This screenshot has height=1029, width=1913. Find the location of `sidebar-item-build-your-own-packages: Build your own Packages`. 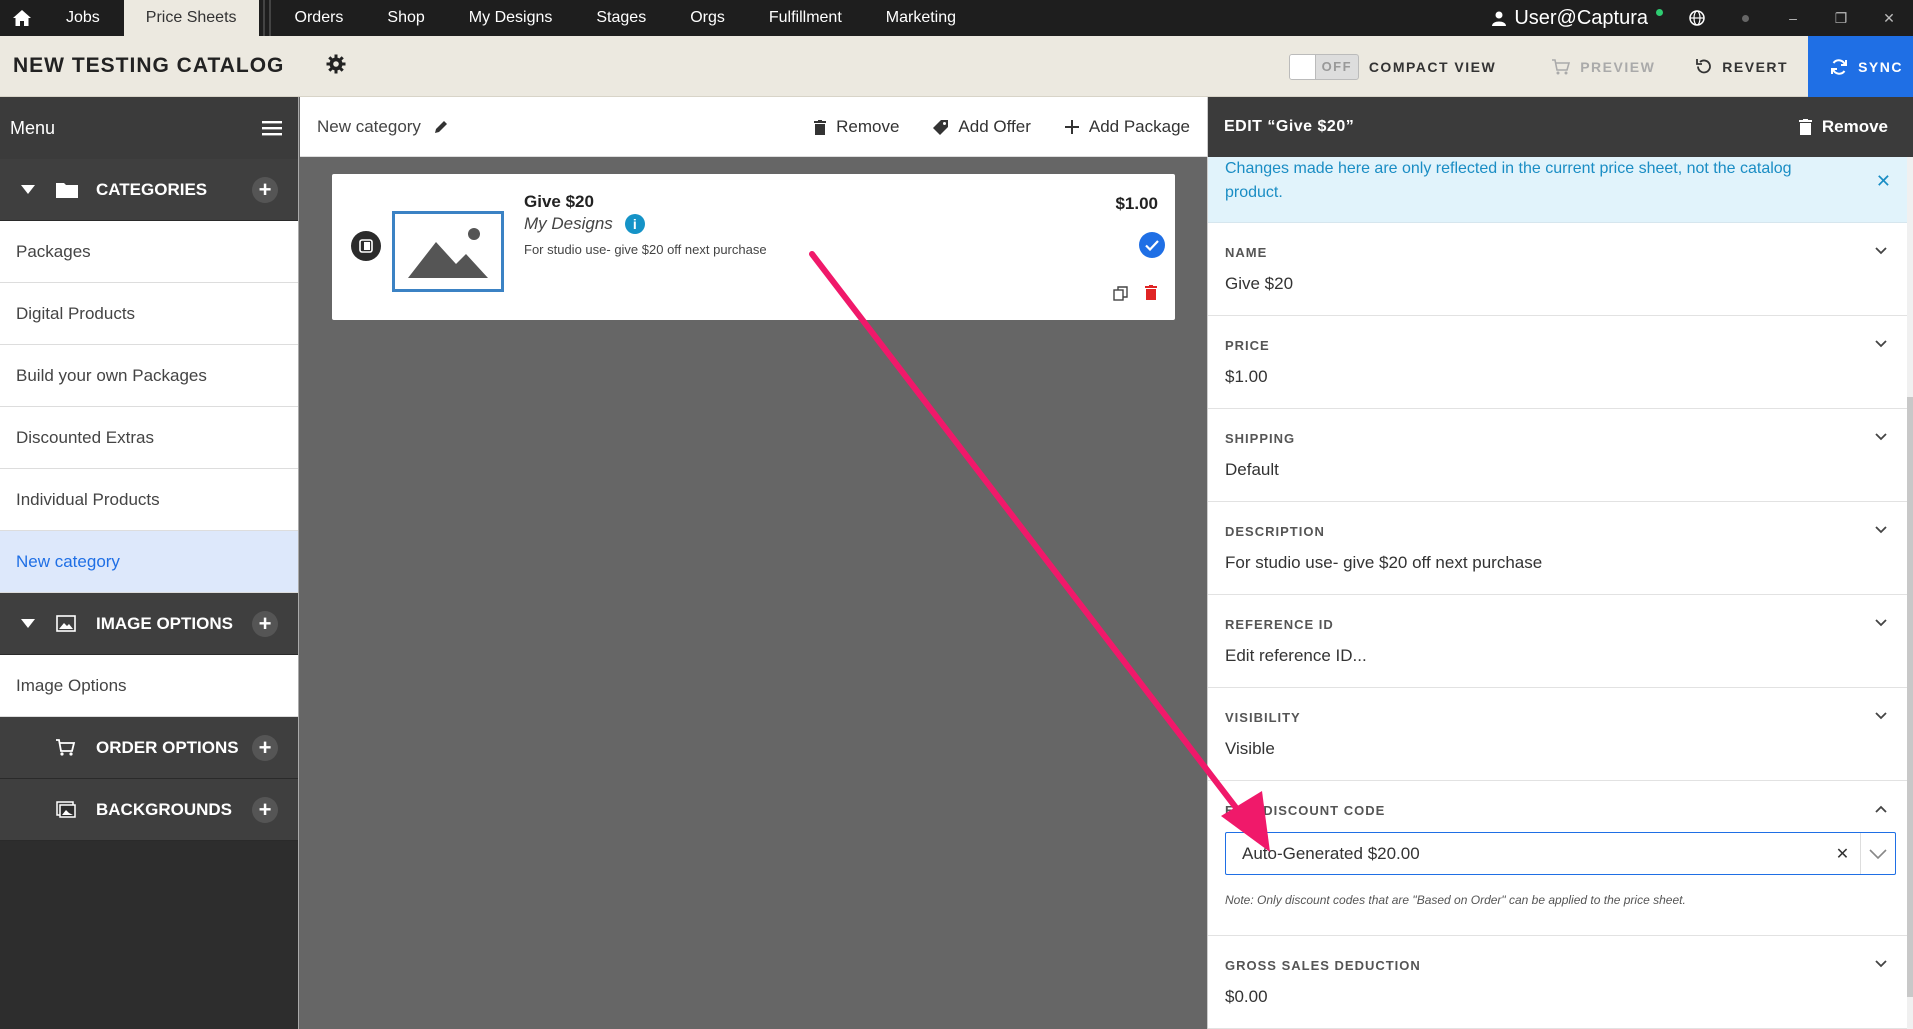

sidebar-item-build-your-own-packages: Build your own Packages is located at coordinates (149, 376).